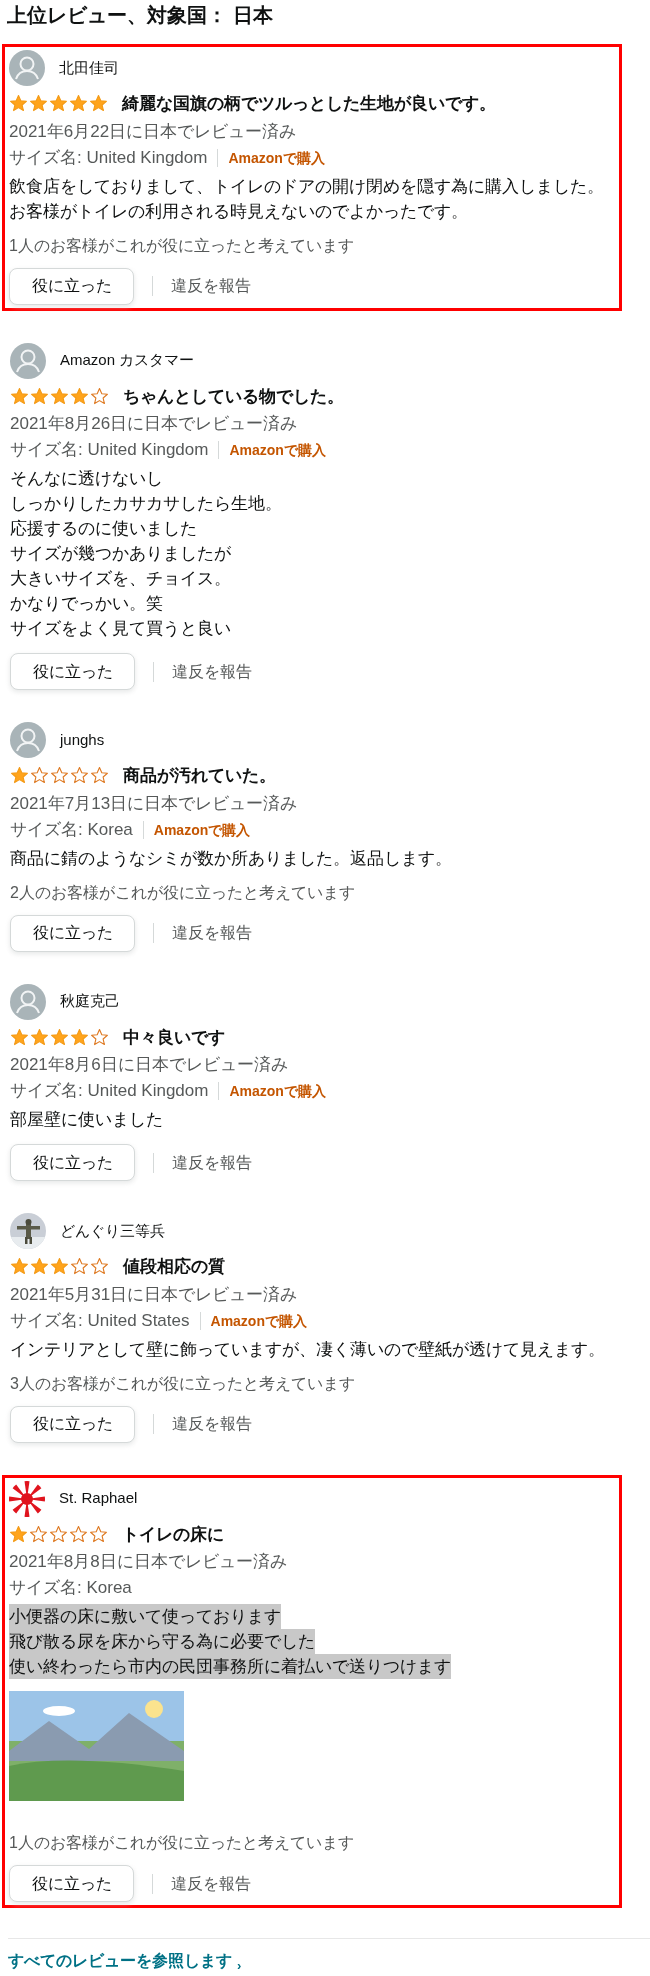 This screenshot has height=1976, width=650. What do you see at coordinates (125, 1961) in the screenshot?
I see `see-all-reviews-link: すべてのレビューを参照します ›` at bounding box center [125, 1961].